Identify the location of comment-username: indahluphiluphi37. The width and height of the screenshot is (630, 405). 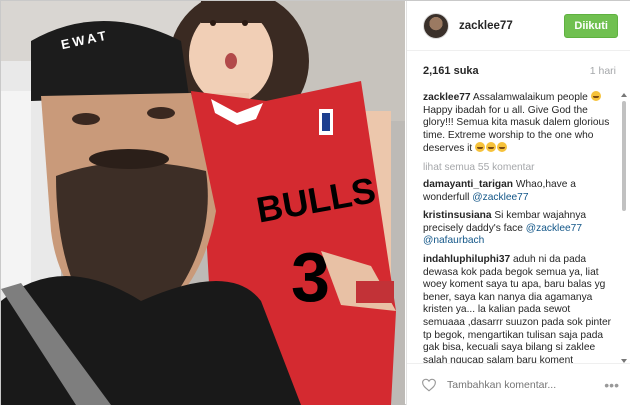
(466, 259).